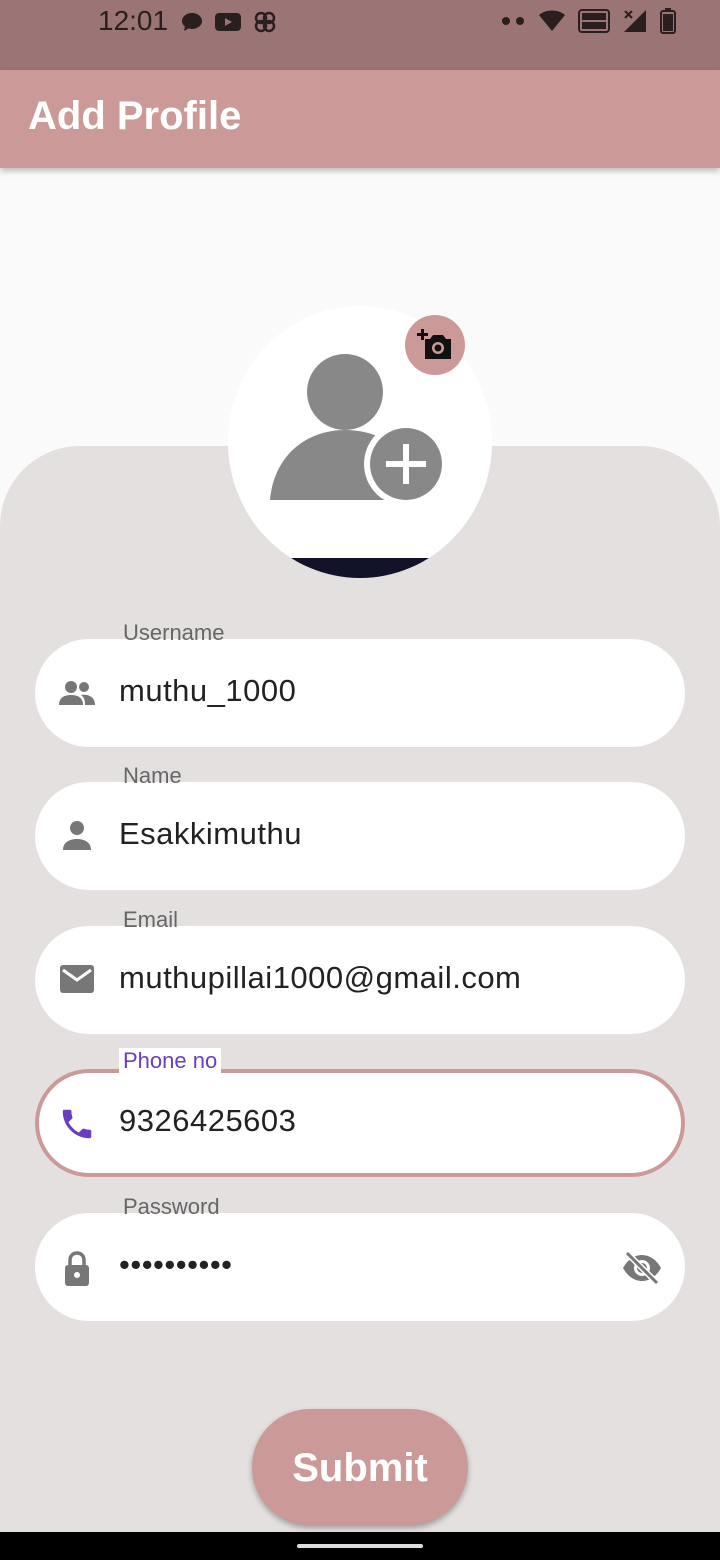  I want to click on status-bar: 12:01, so click(360, 35).